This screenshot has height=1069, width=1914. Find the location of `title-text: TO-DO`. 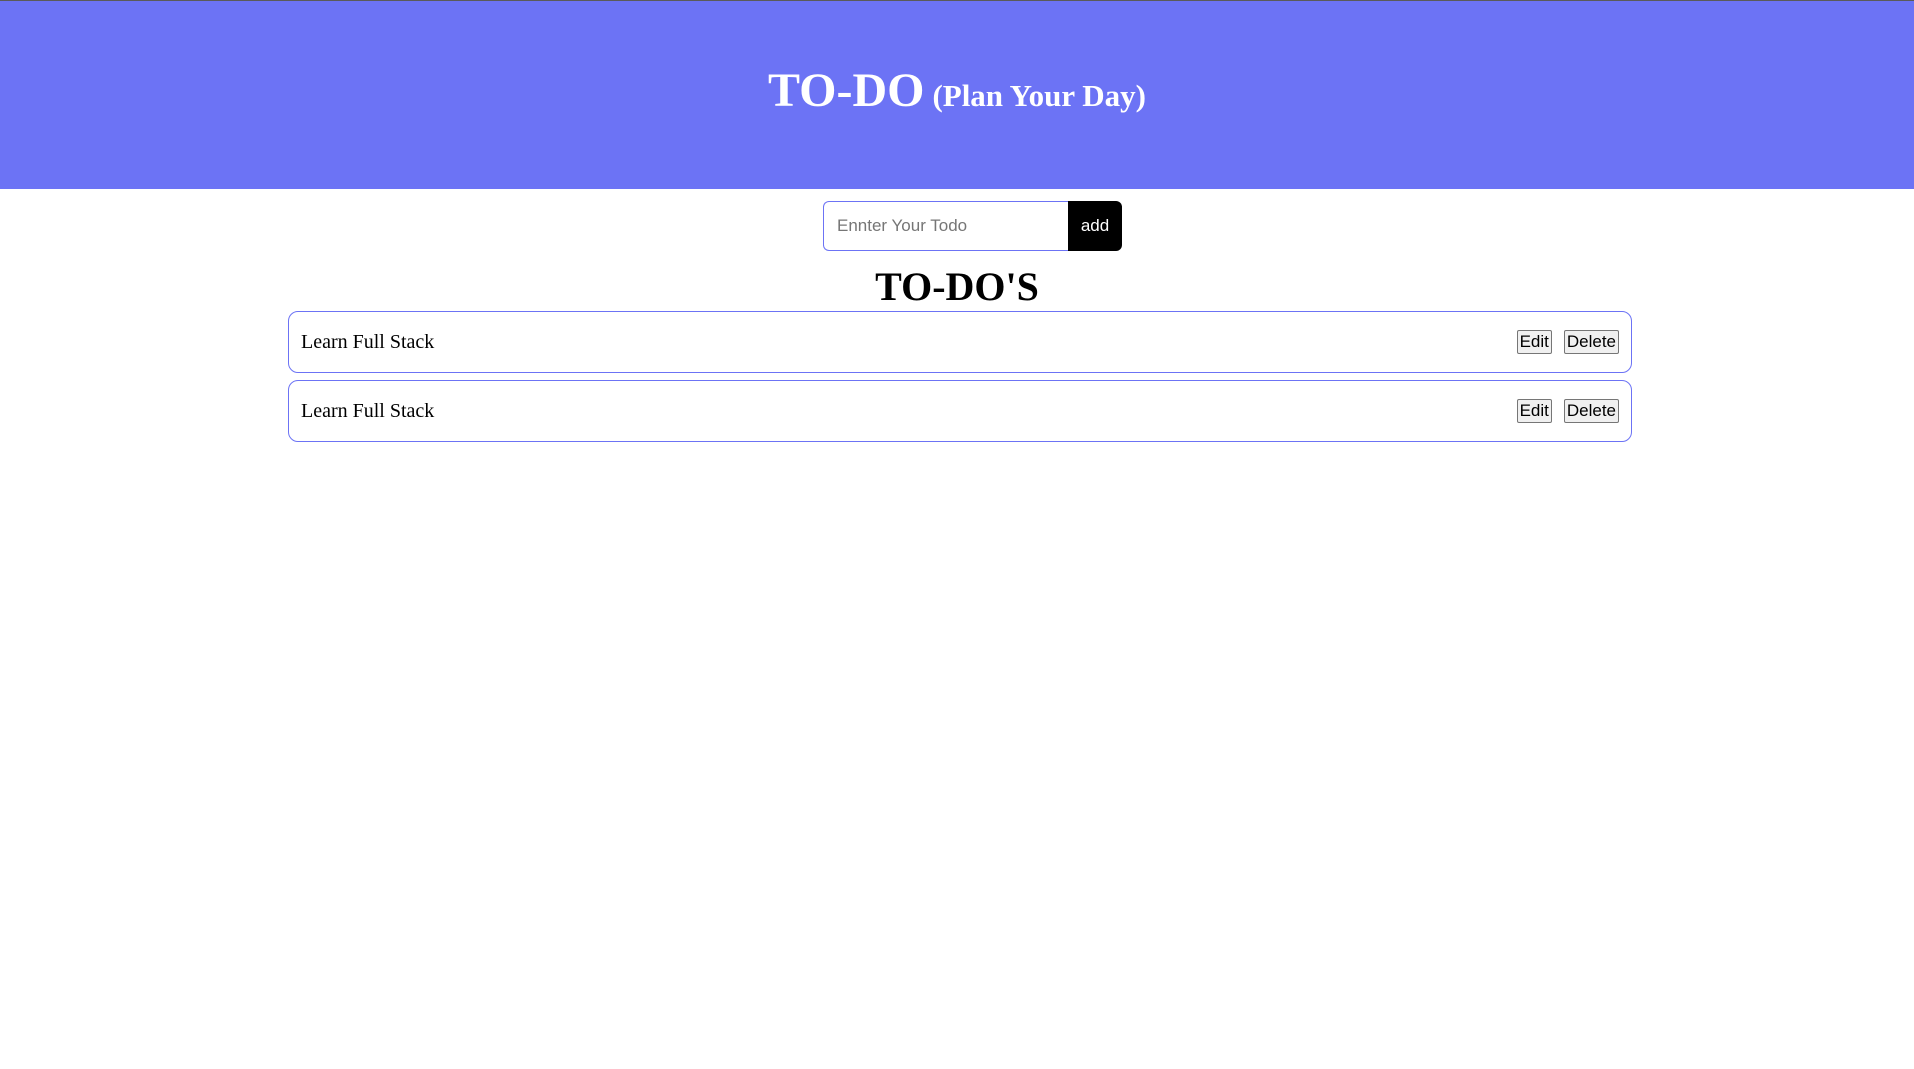

title-text: TO-DO is located at coordinates (846, 90).